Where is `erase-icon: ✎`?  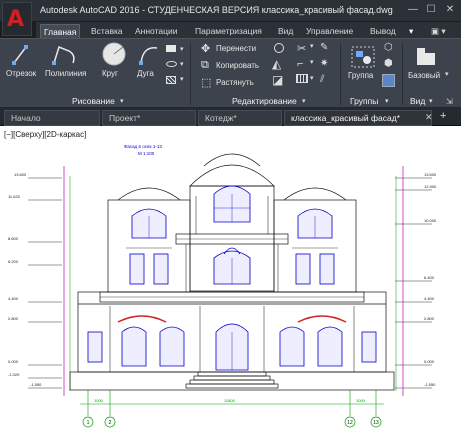
erase-icon: ✎ is located at coordinates (324, 47).